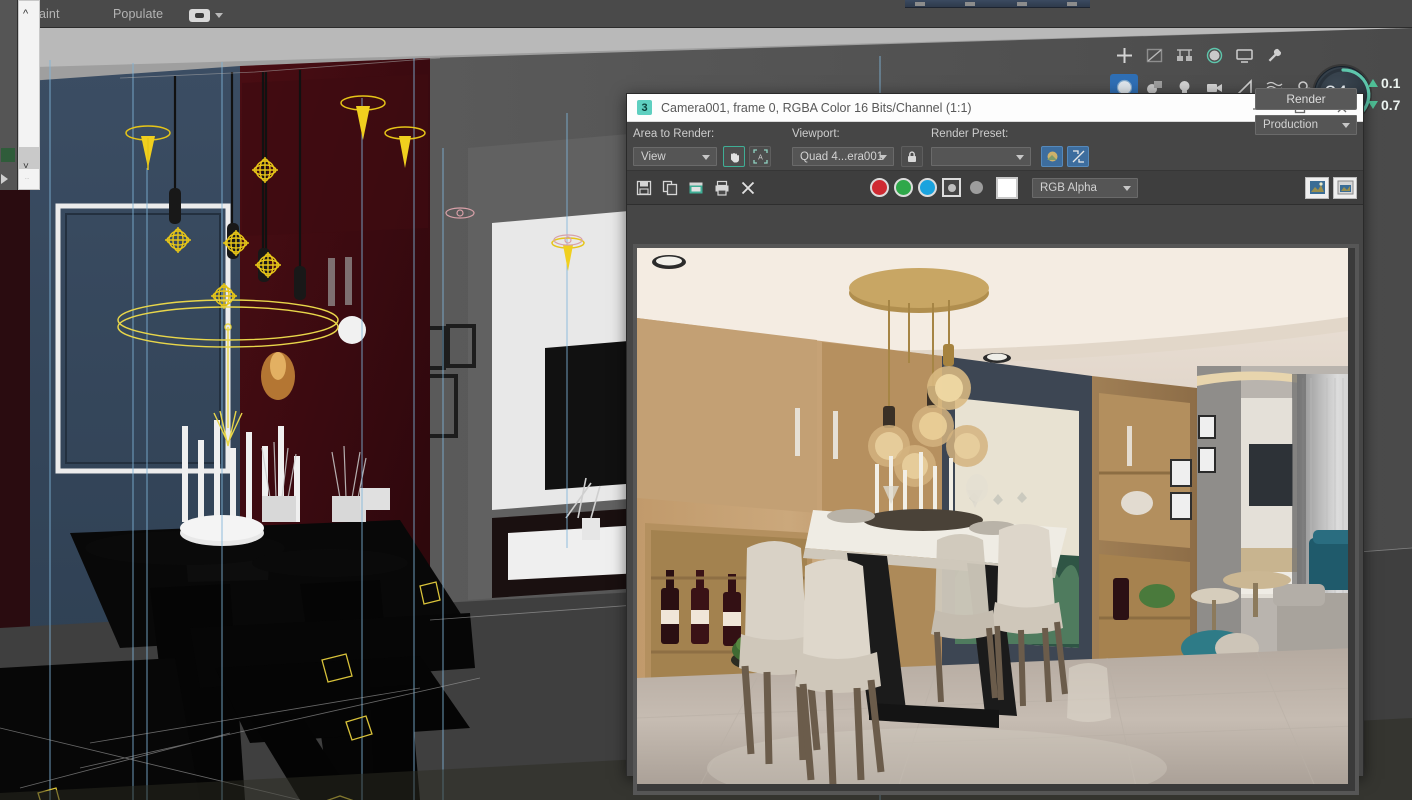  I want to click on chevron-up-icon: ^, so click(25, 14).